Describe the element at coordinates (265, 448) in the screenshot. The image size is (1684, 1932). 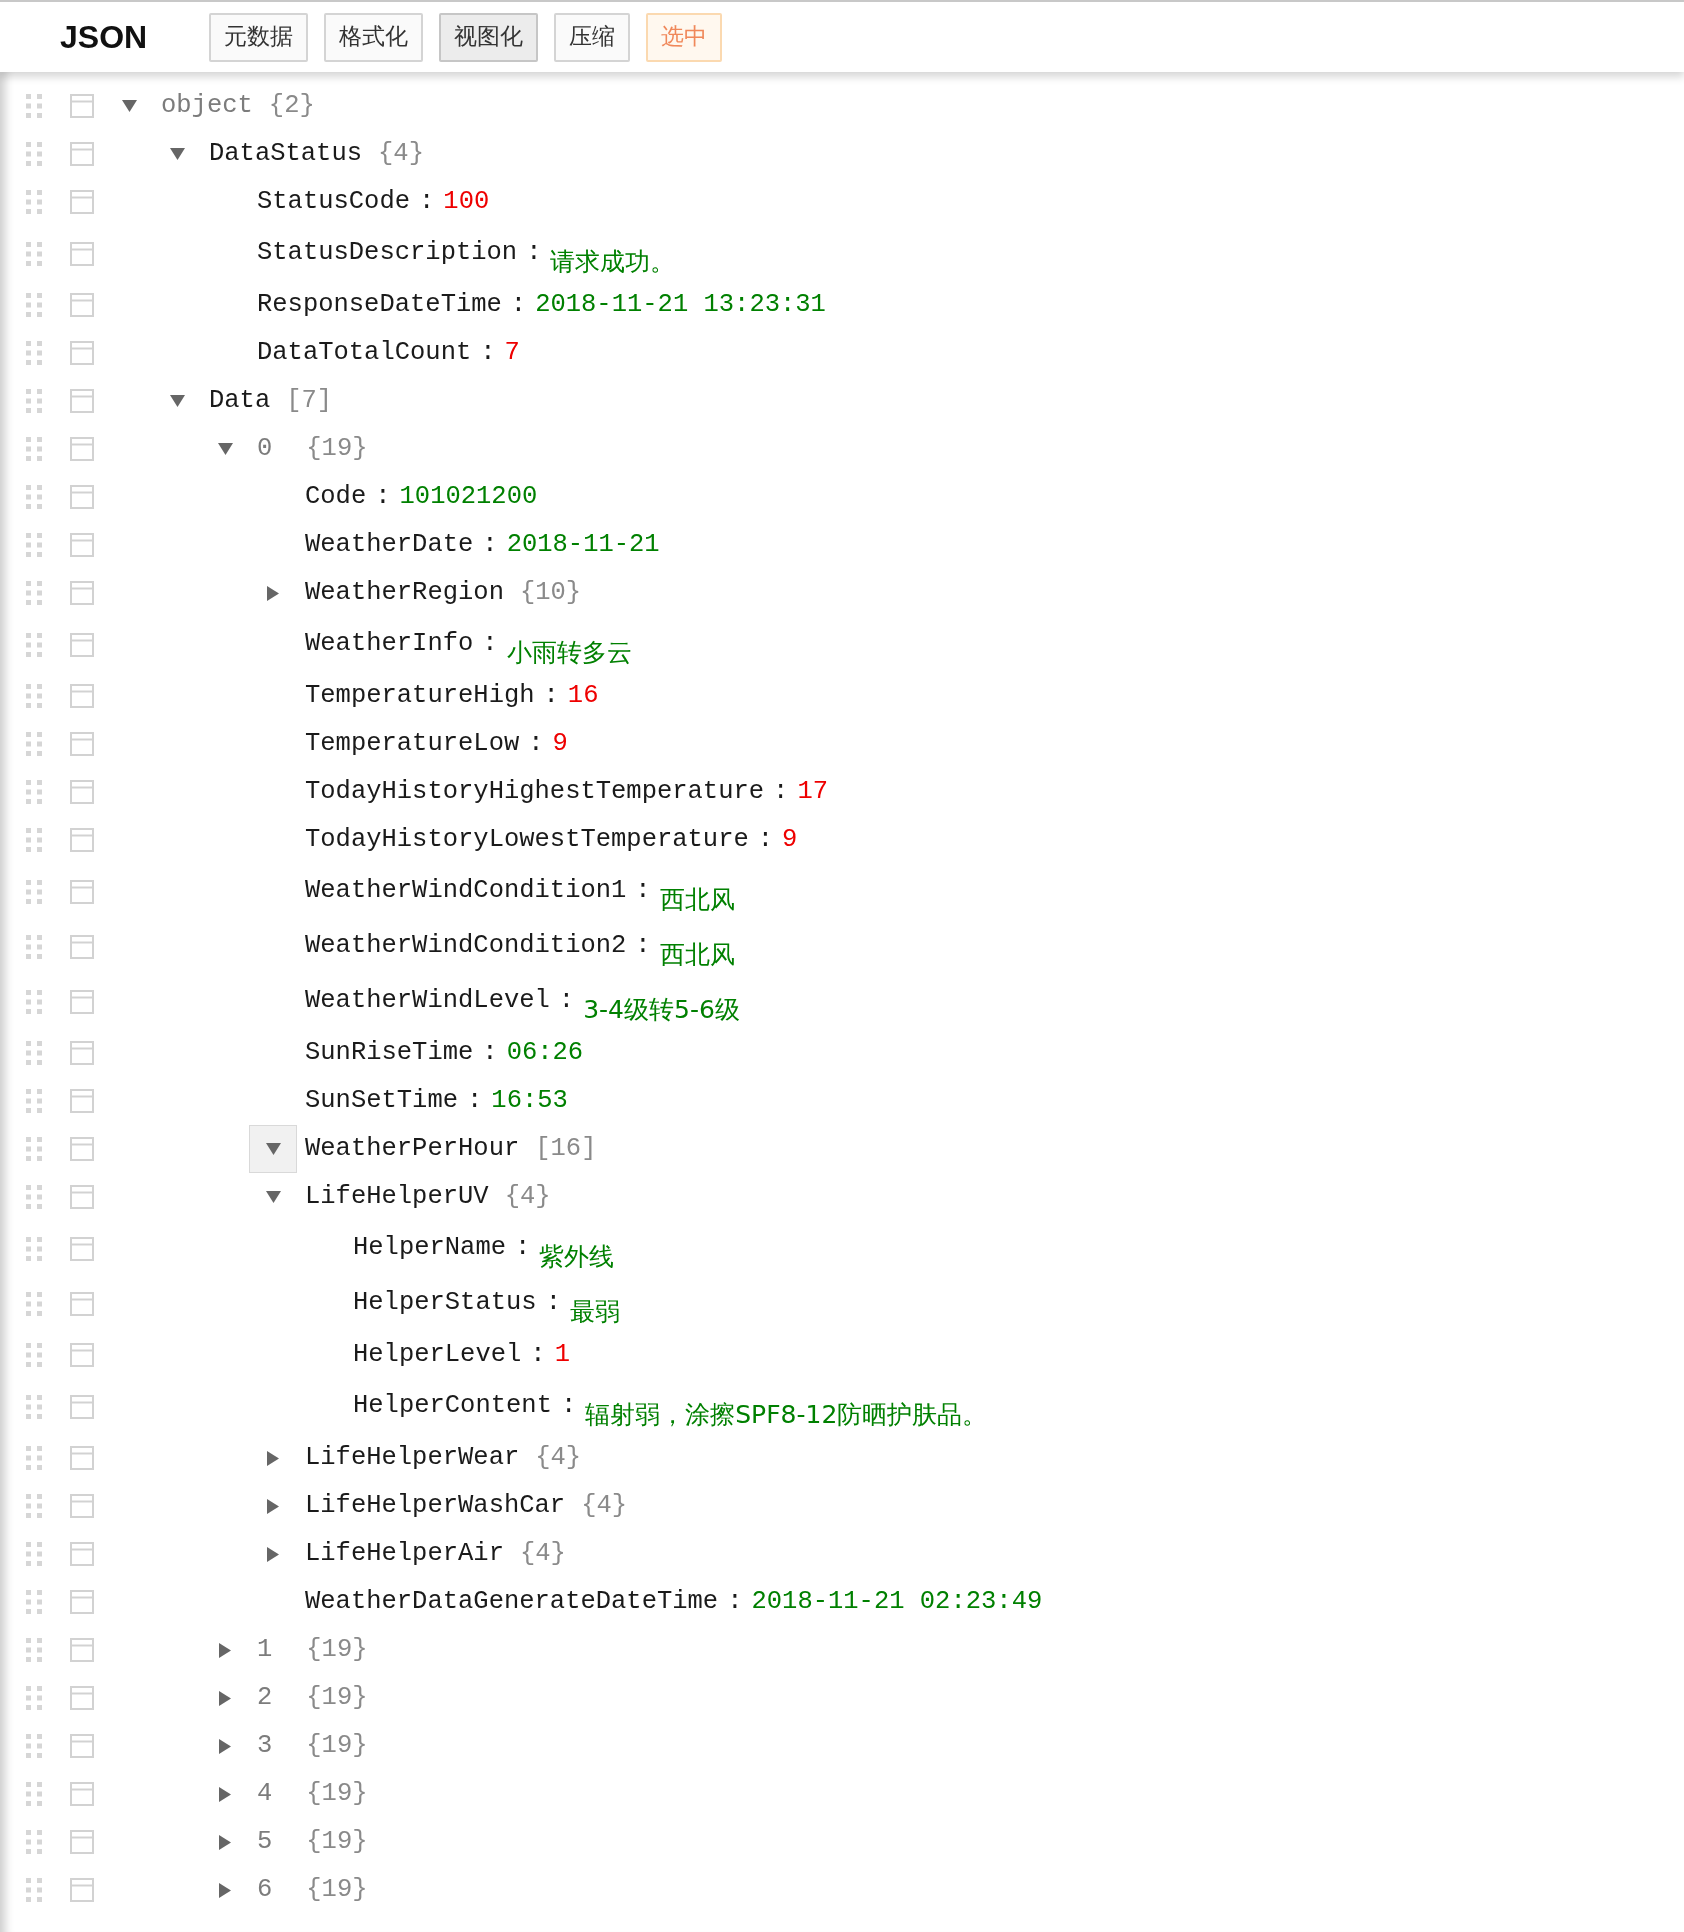
I see `index-label: 0` at that location.